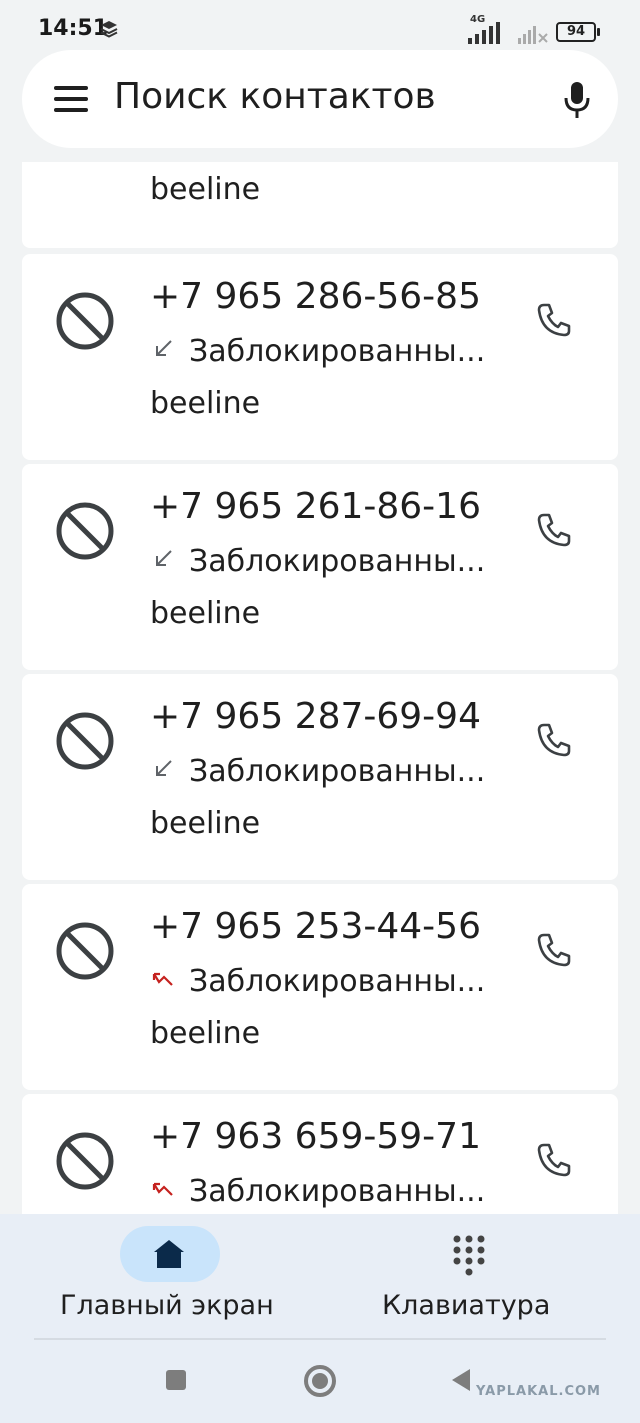  What do you see at coordinates (315, 506) in the screenshot?
I see `phone-number: +7 965 261-86-16` at bounding box center [315, 506].